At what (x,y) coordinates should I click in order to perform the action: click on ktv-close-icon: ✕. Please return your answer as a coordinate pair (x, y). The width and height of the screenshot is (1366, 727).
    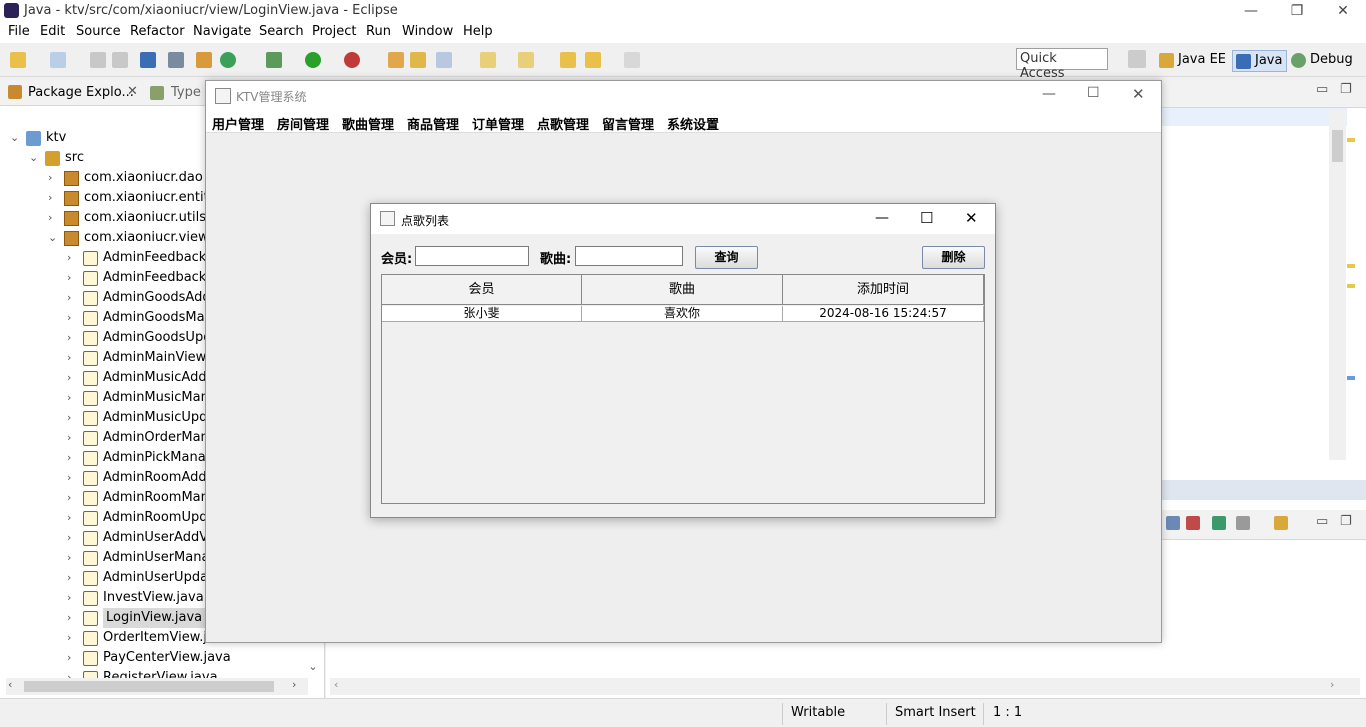
    Looking at the image, I should click on (1138, 94).